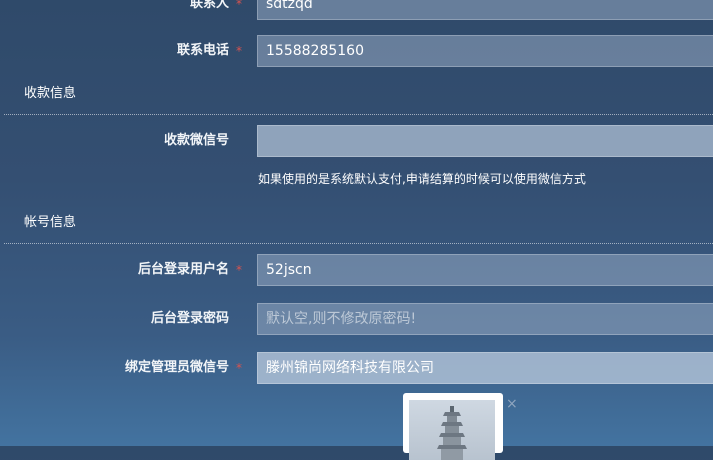  I want to click on password-row: 后台登录密码 默认空,则不修改原密码!, so click(356, 320).